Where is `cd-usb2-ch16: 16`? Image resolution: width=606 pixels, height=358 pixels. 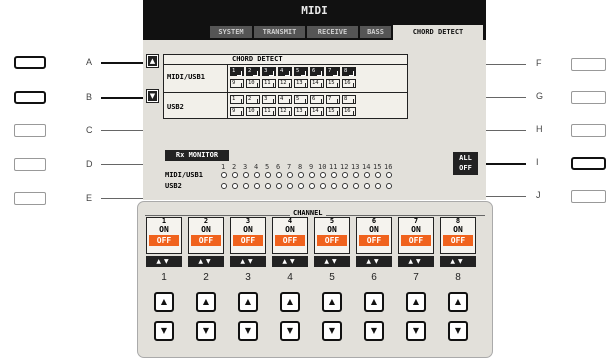 cd-usb2-ch16: 16 is located at coordinates (349, 111).